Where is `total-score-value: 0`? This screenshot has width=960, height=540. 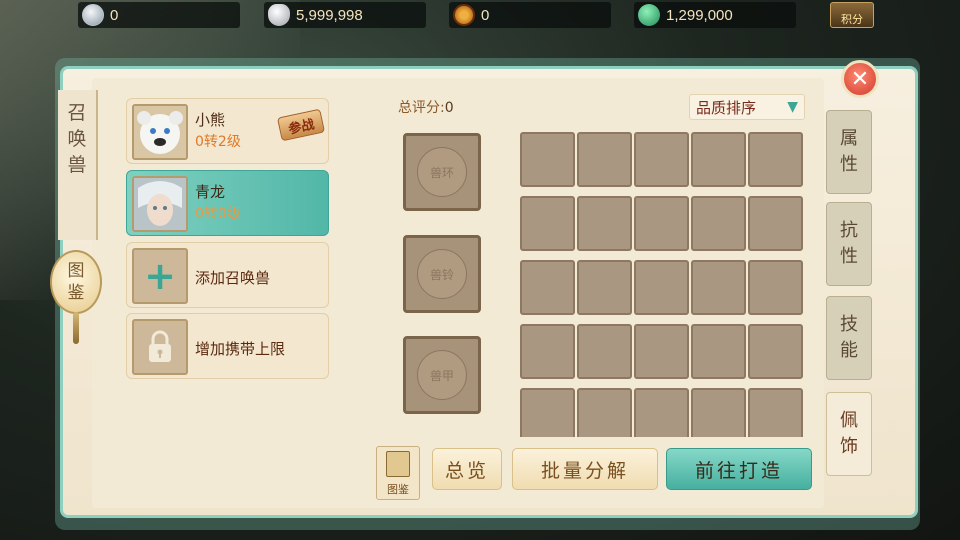
total-score-value: 0 is located at coordinates (449, 108).